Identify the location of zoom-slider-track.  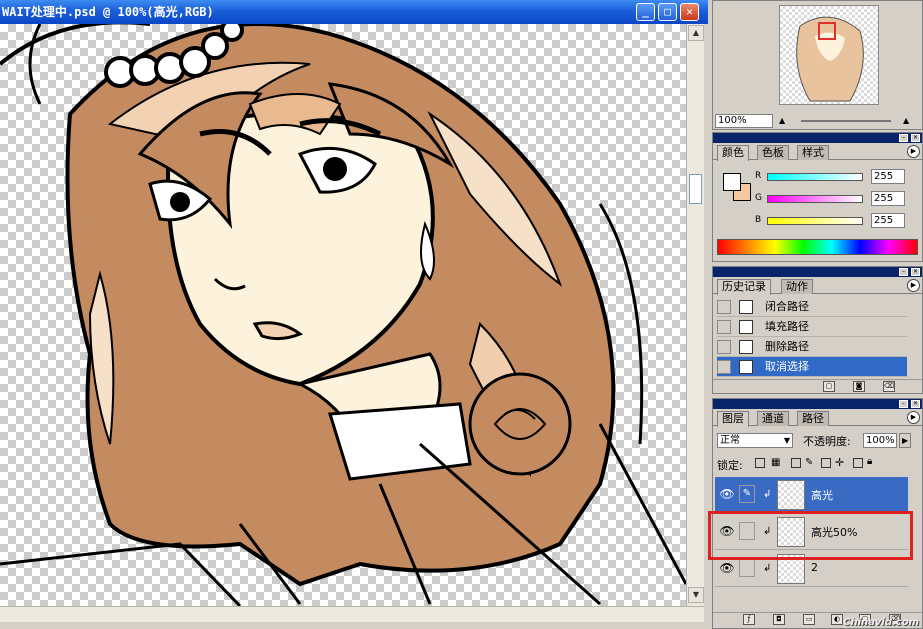
(846, 121).